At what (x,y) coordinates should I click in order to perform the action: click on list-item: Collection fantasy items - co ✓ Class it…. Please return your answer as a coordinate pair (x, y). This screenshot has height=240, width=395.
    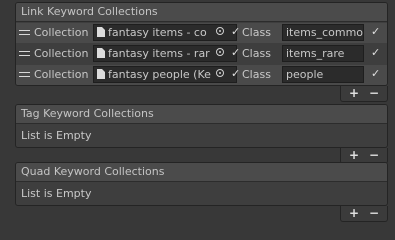
    Looking at the image, I should click on (201, 33).